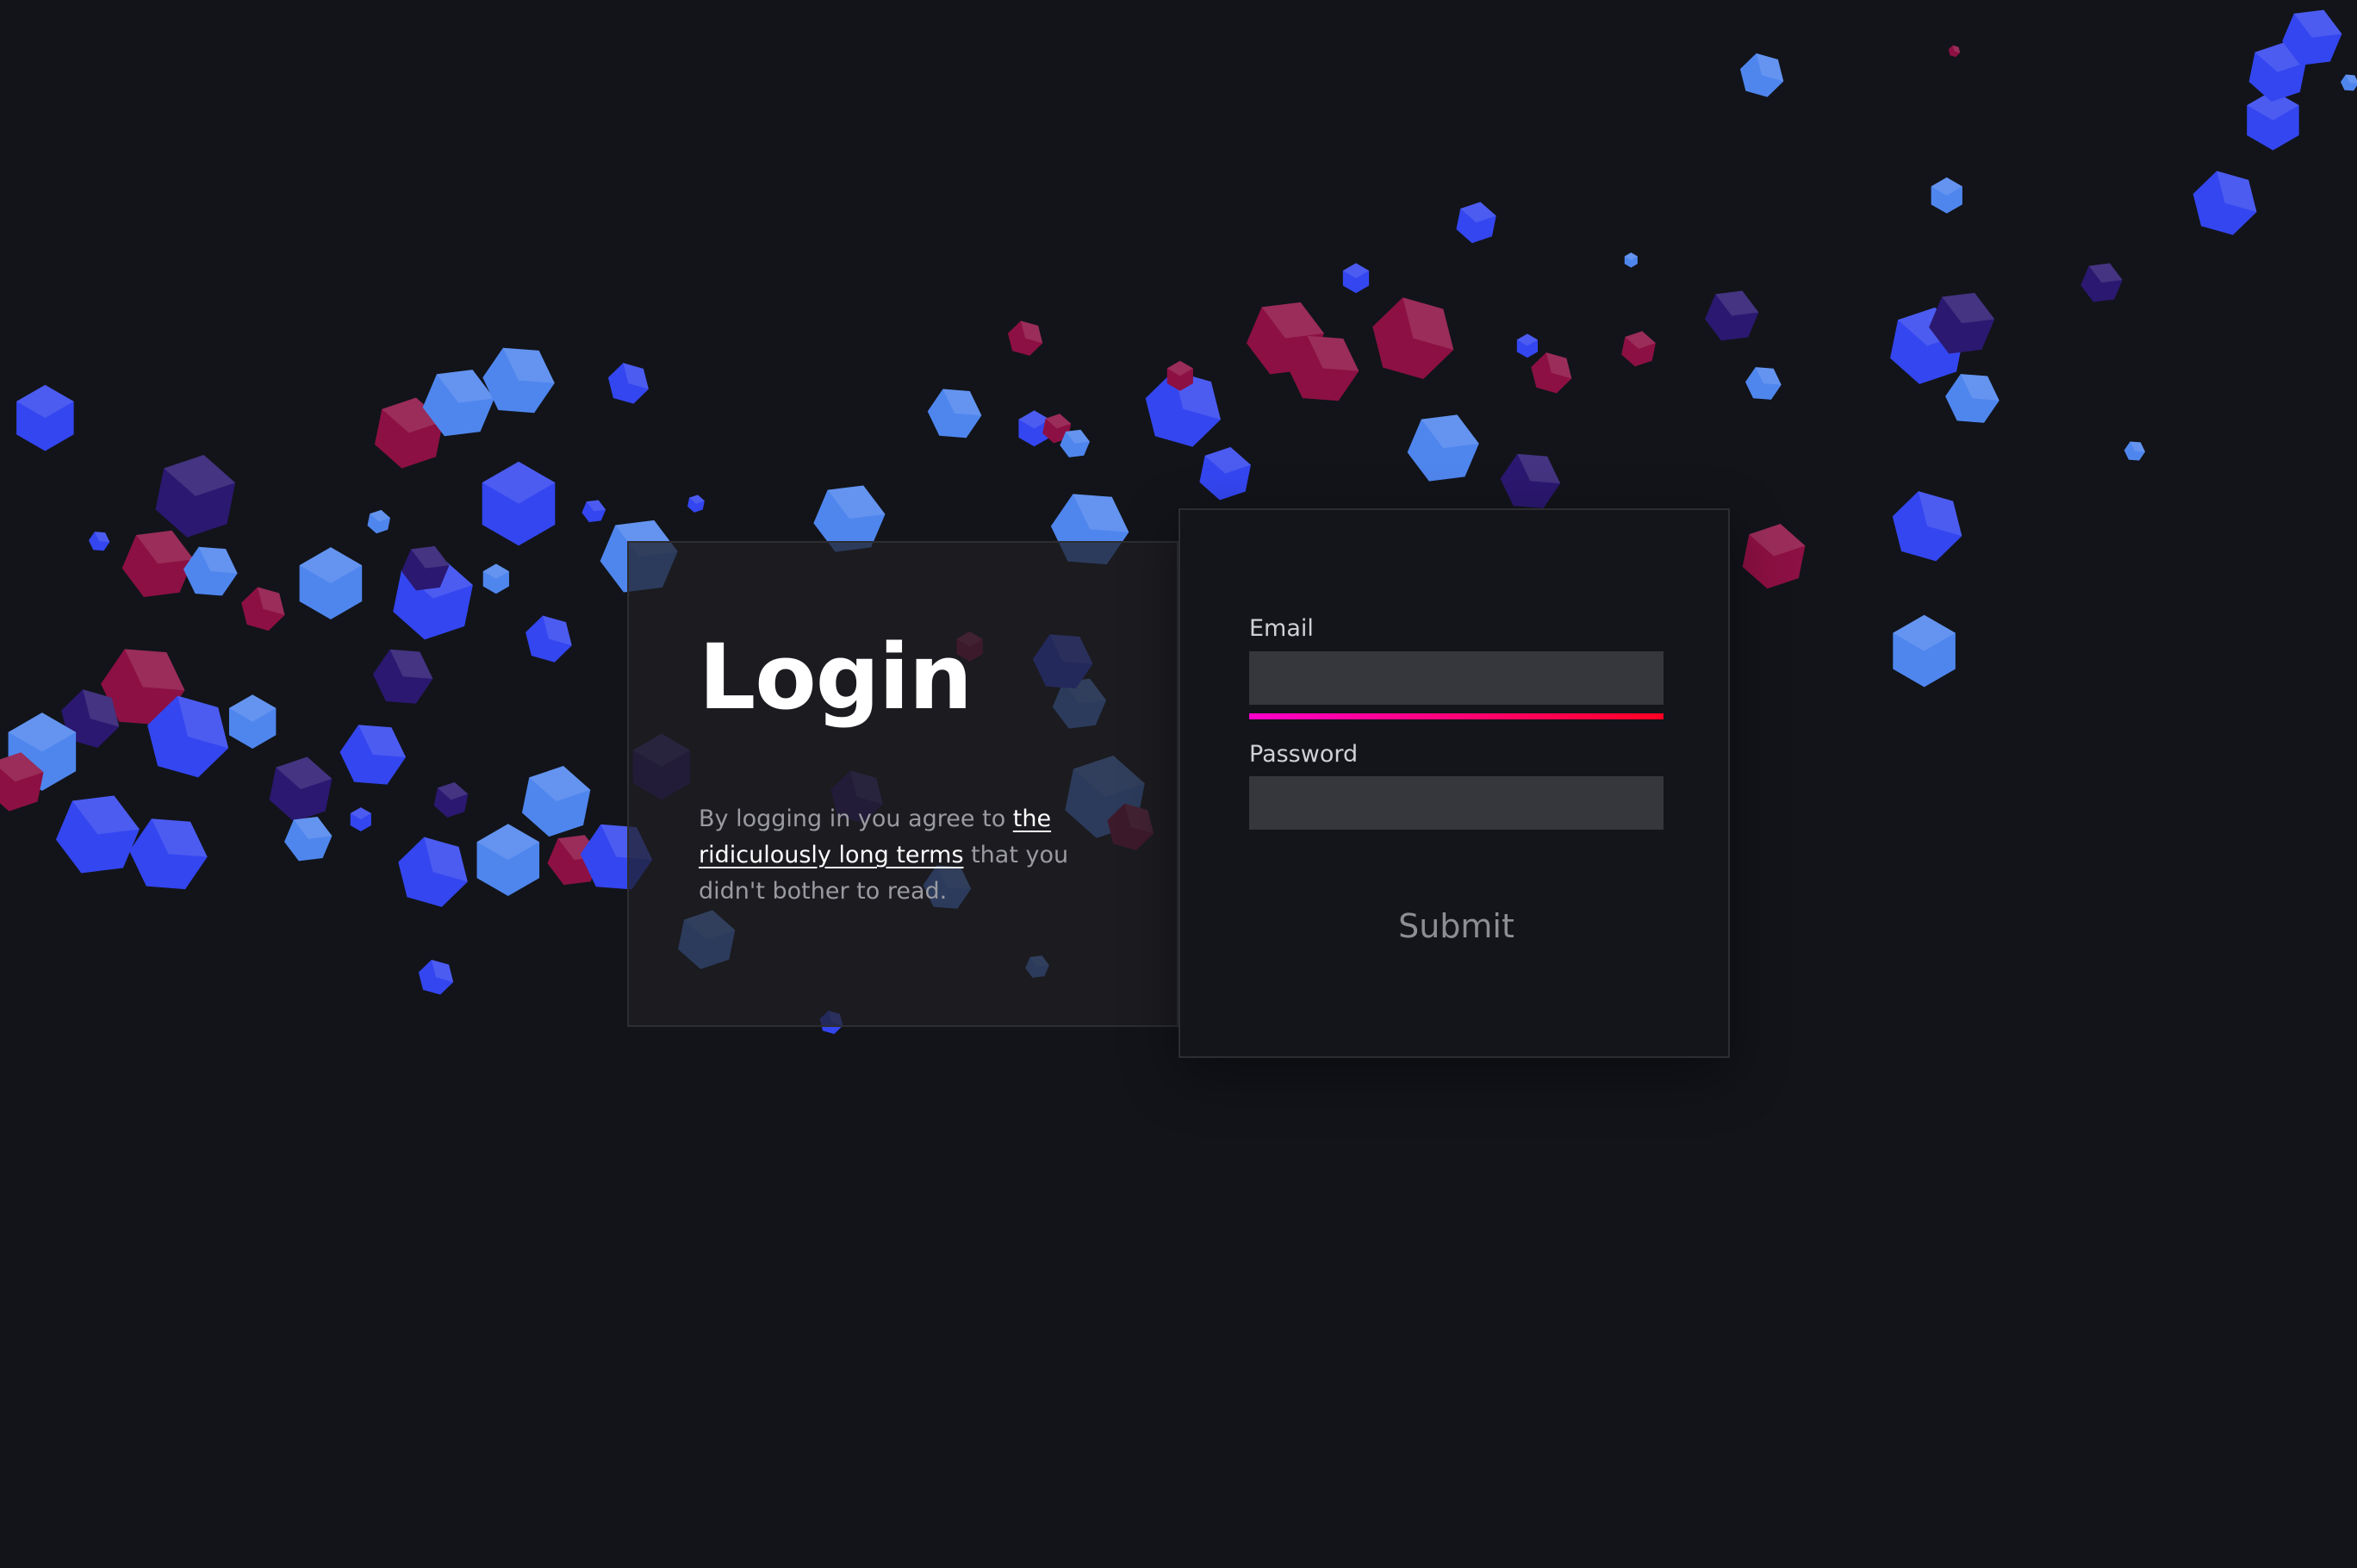 This screenshot has height=1568, width=2357. What do you see at coordinates (1456, 716) in the screenshot?
I see `email-focus-indicator` at bounding box center [1456, 716].